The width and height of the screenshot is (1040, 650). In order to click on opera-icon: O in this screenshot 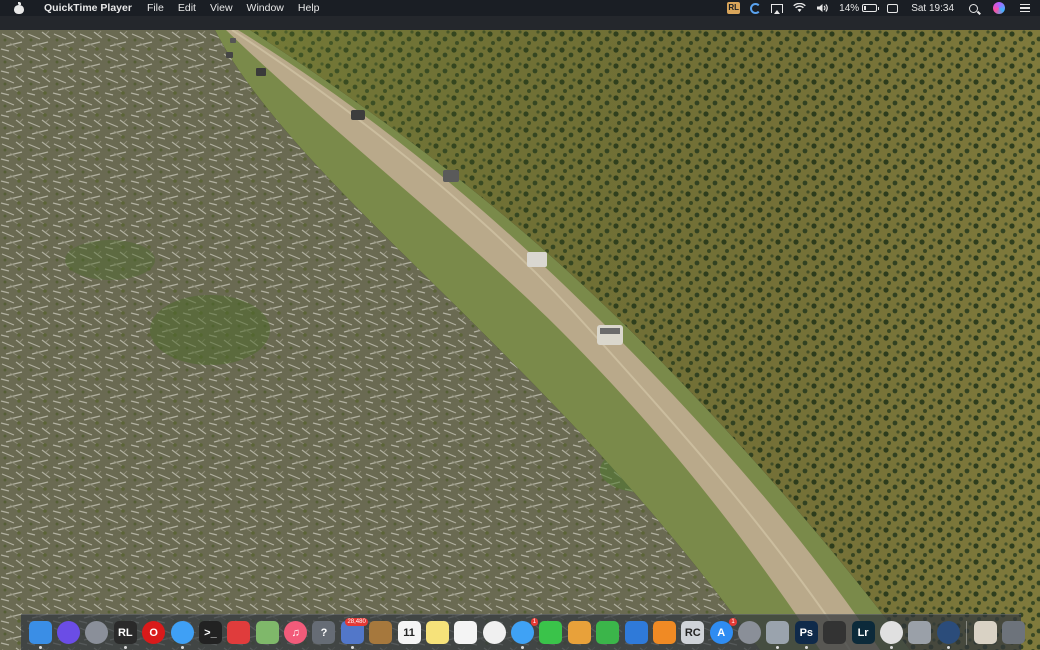, I will do `click(154, 632)`.